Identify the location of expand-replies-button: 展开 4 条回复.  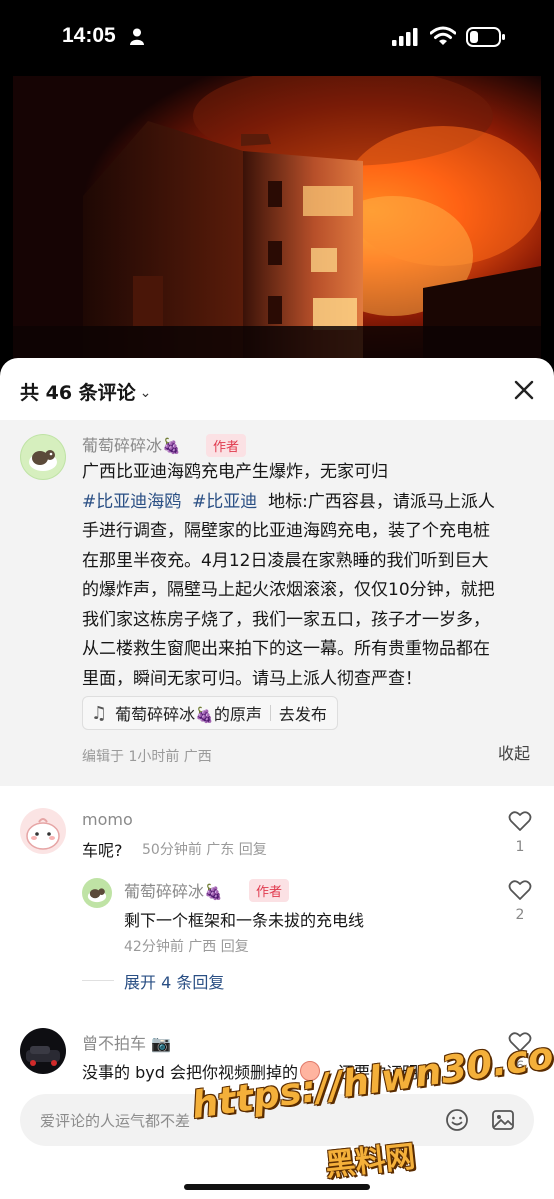
(174, 981).